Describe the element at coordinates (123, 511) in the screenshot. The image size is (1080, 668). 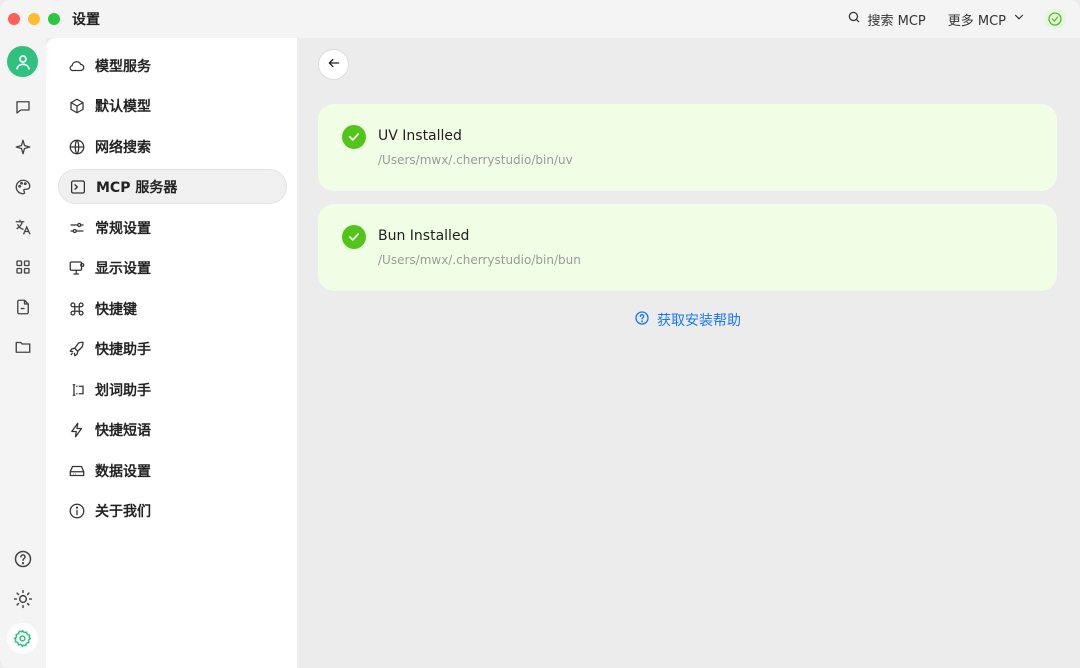
I see `nav-item-label: 关于我们` at that location.